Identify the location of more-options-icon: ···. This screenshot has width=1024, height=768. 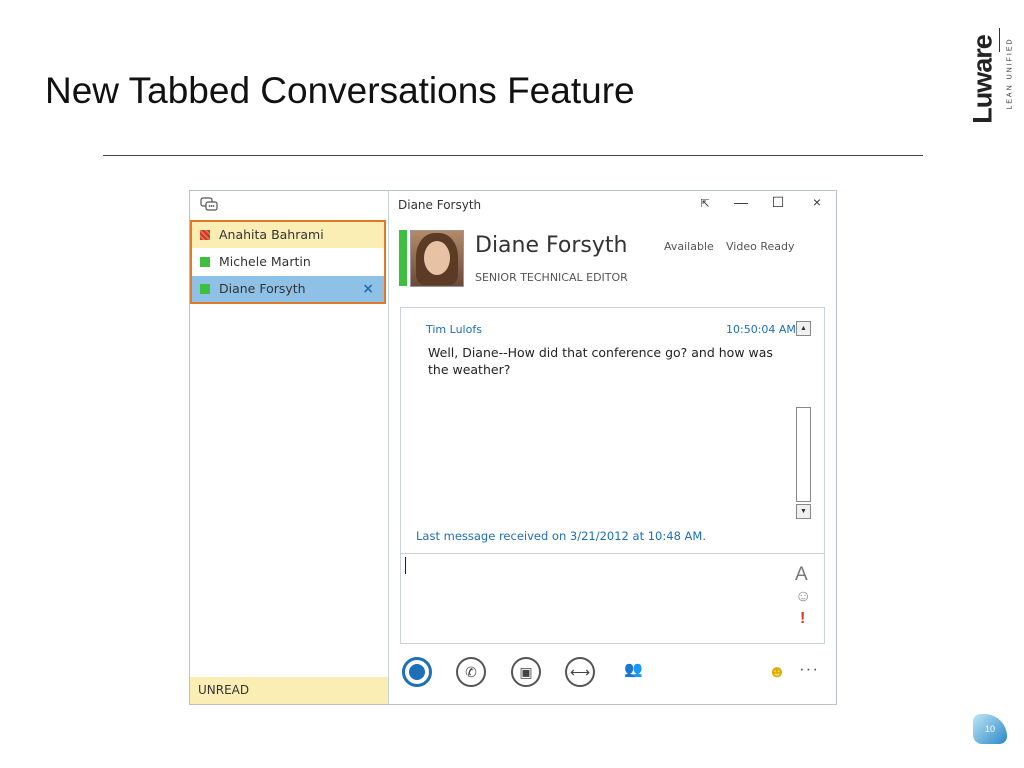
(809, 669).